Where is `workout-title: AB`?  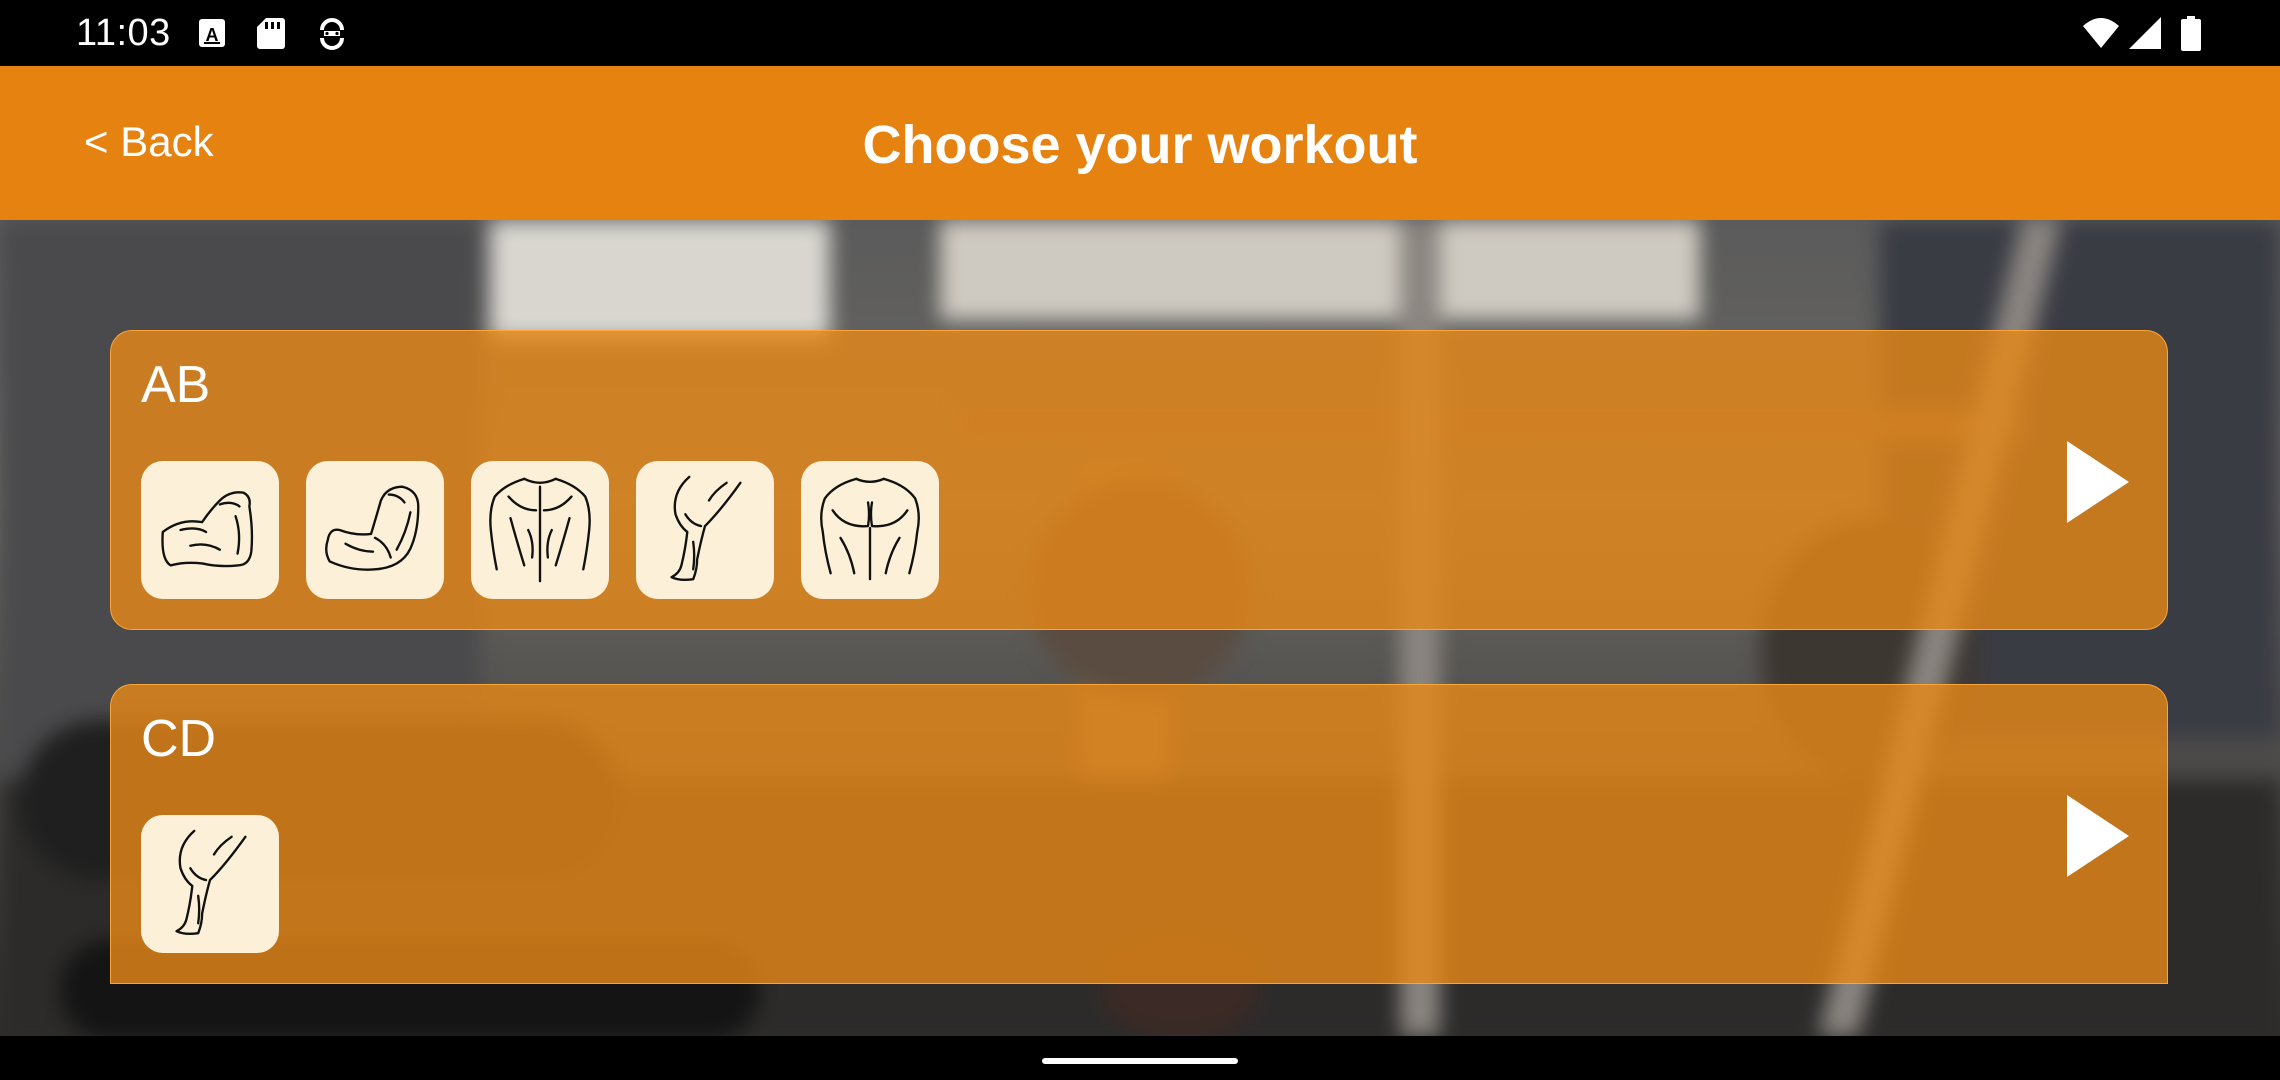 workout-title: AB is located at coordinates (176, 385).